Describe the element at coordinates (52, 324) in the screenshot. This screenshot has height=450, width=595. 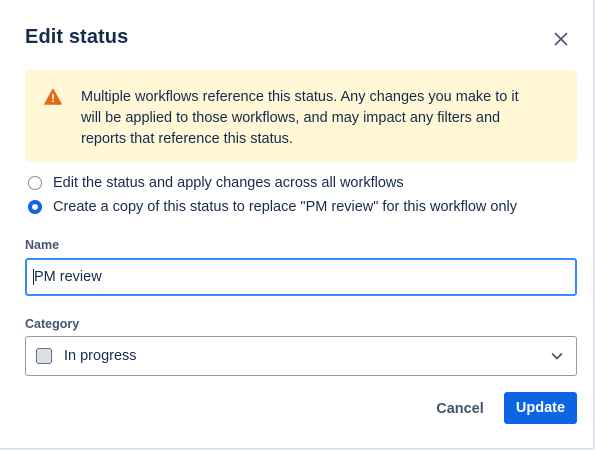
I see `category-label: Category` at that location.